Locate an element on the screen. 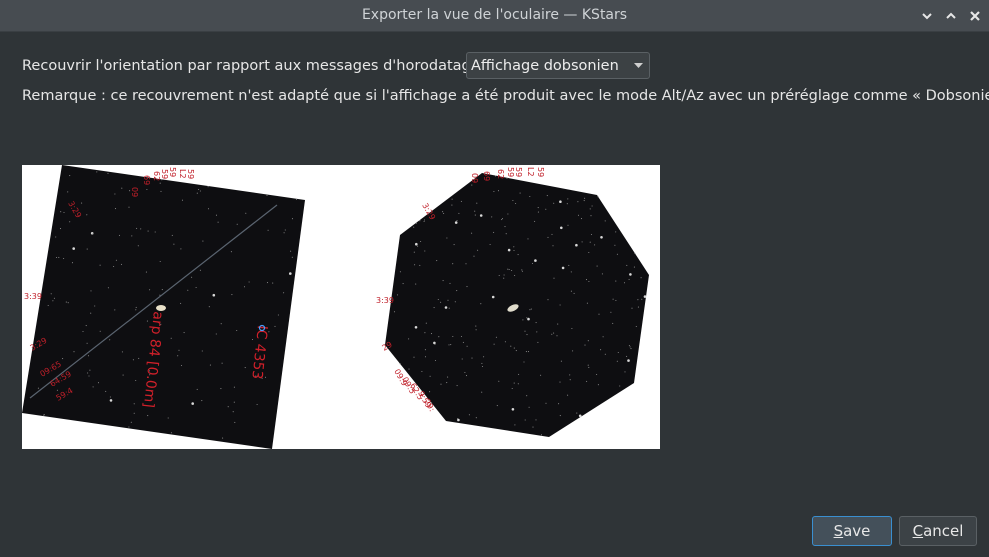 The width and height of the screenshot is (989, 557). cancel-button: Cancel is located at coordinates (938, 531).